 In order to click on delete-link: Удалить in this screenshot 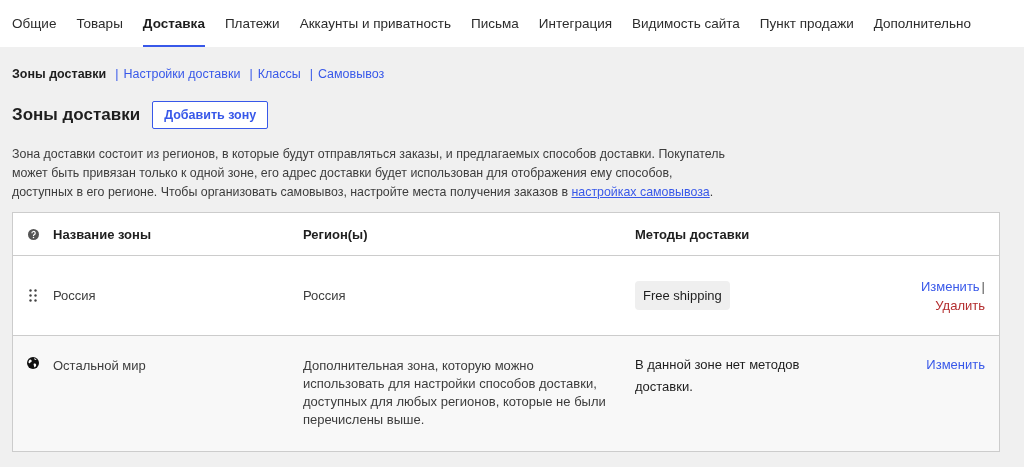, I will do `click(960, 305)`.